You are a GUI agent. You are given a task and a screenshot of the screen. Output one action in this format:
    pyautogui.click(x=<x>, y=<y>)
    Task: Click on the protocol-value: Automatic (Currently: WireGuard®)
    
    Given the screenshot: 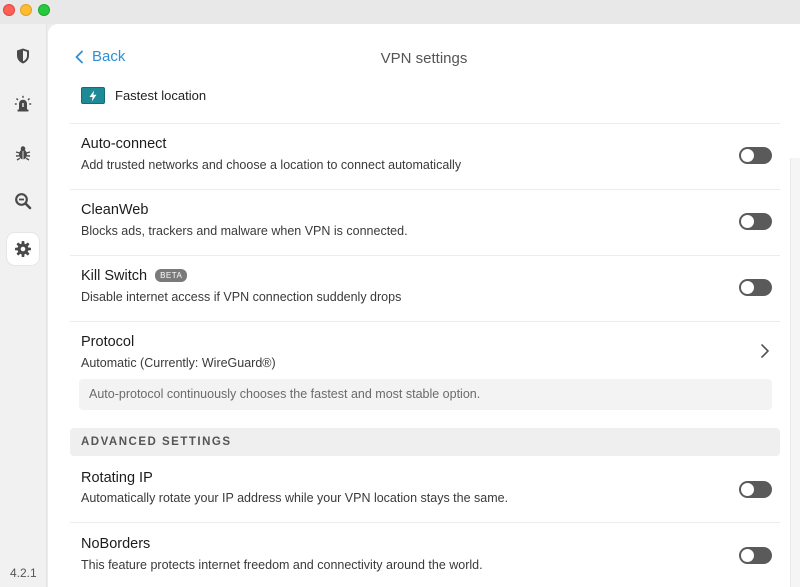 What is the action you would take?
    pyautogui.click(x=178, y=363)
    